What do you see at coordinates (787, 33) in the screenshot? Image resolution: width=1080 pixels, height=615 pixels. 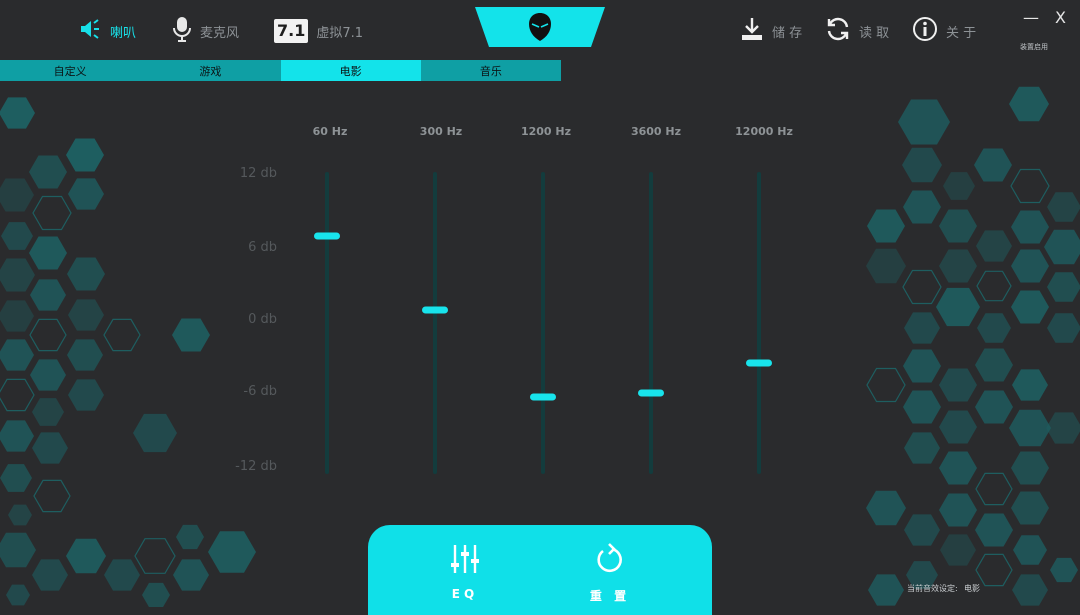 I see `save-label: 储 存` at bounding box center [787, 33].